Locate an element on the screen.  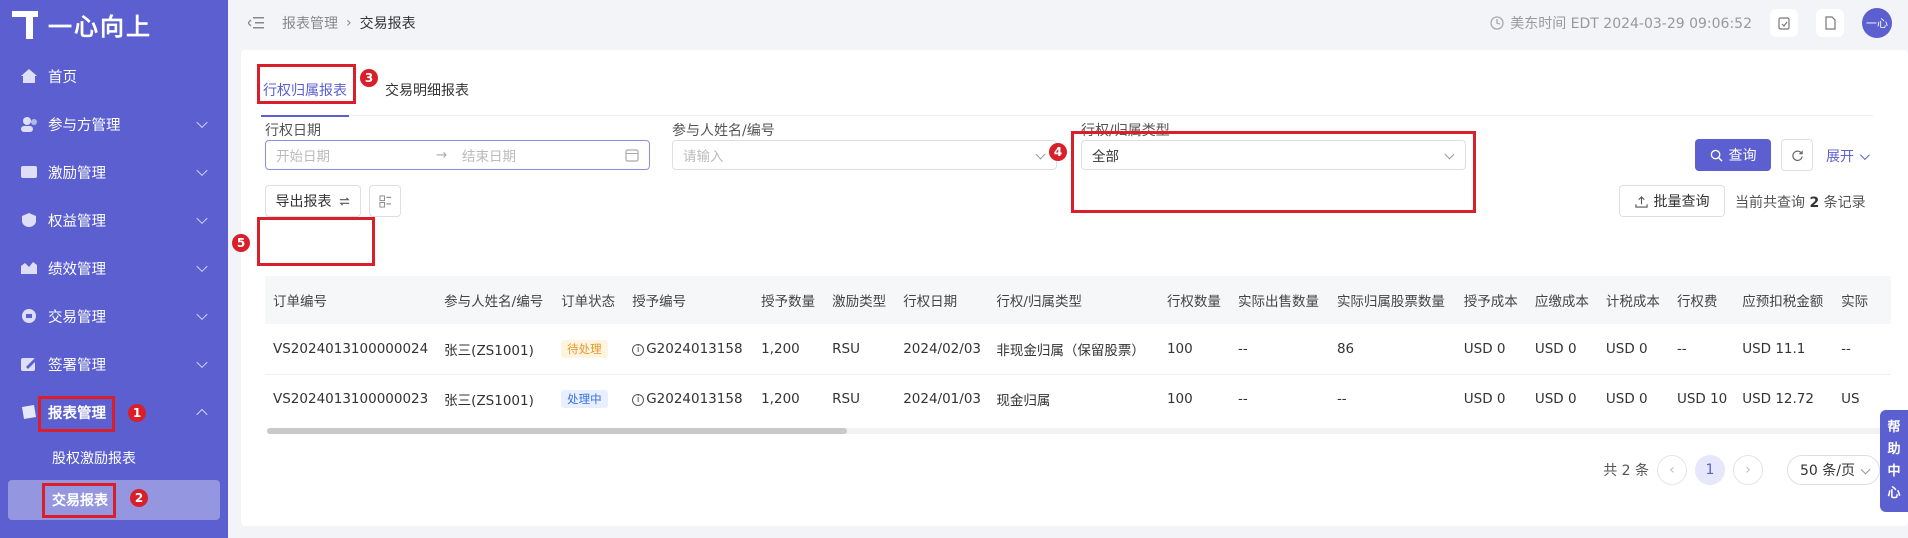
sidebar-item-sign: 签署管理 is located at coordinates (114, 364).